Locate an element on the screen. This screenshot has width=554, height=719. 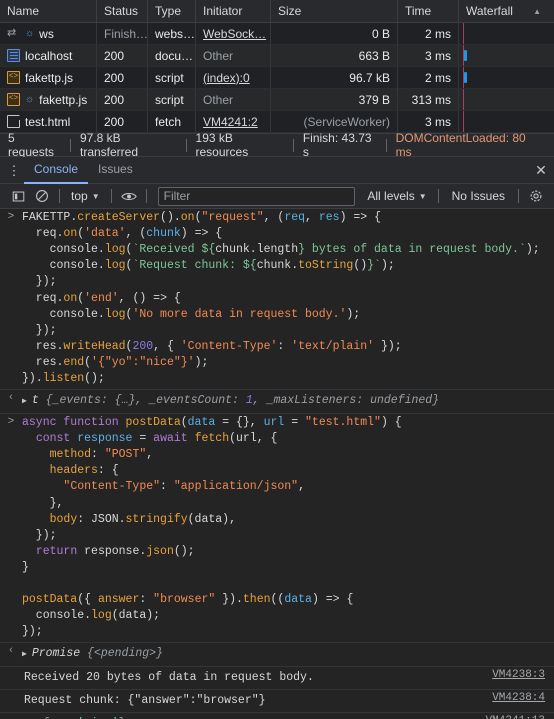
initiator-text: Other is located at coordinates (218, 55).